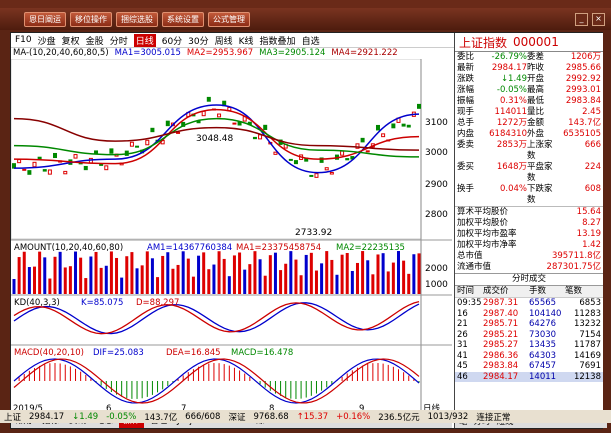 The width and height of the screenshot is (611, 433). I want to click on market-stat-value: 8.27, so click(591, 223).